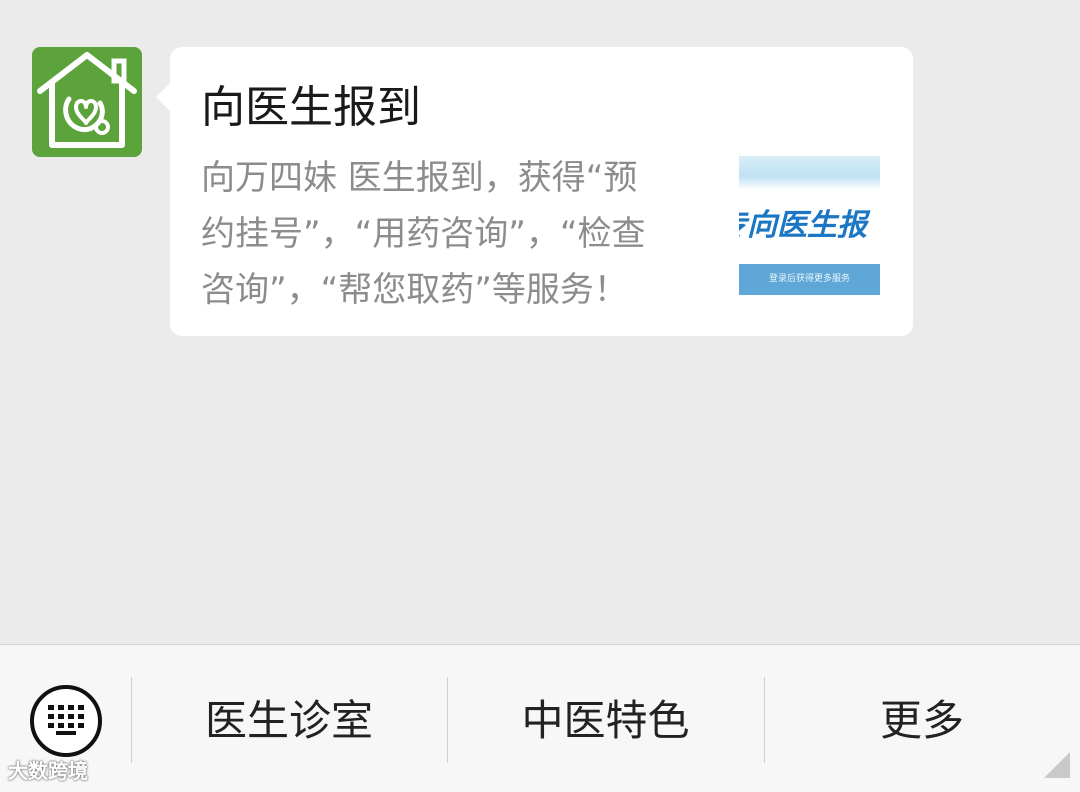  What do you see at coordinates (922, 721) in the screenshot?
I see `menu-item-more: 更多` at bounding box center [922, 721].